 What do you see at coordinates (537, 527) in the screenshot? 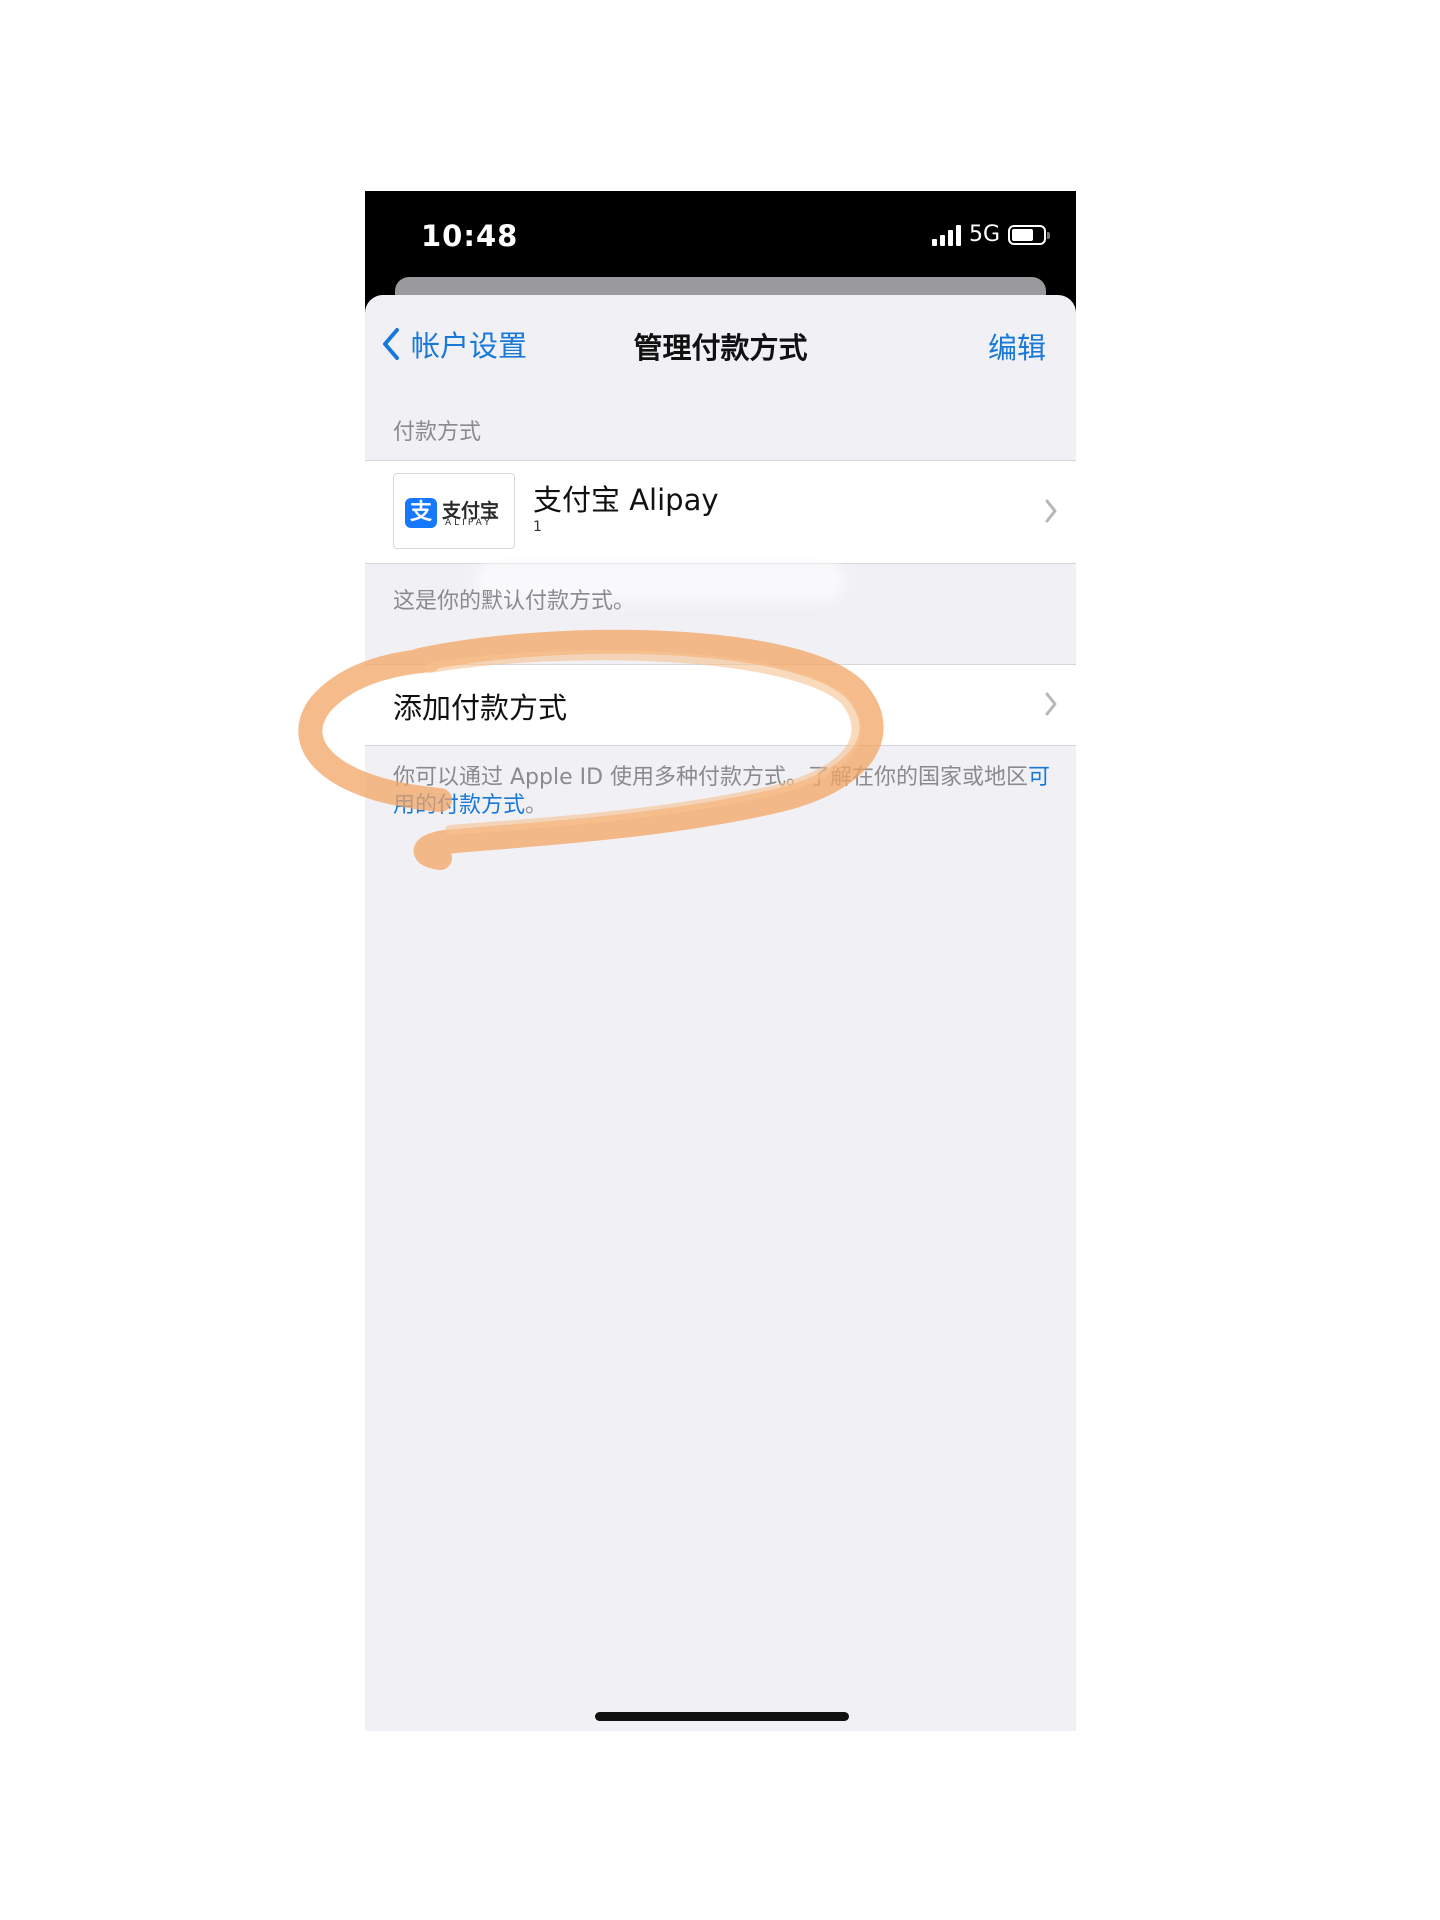
I see `payment-method-detail: 1` at bounding box center [537, 527].